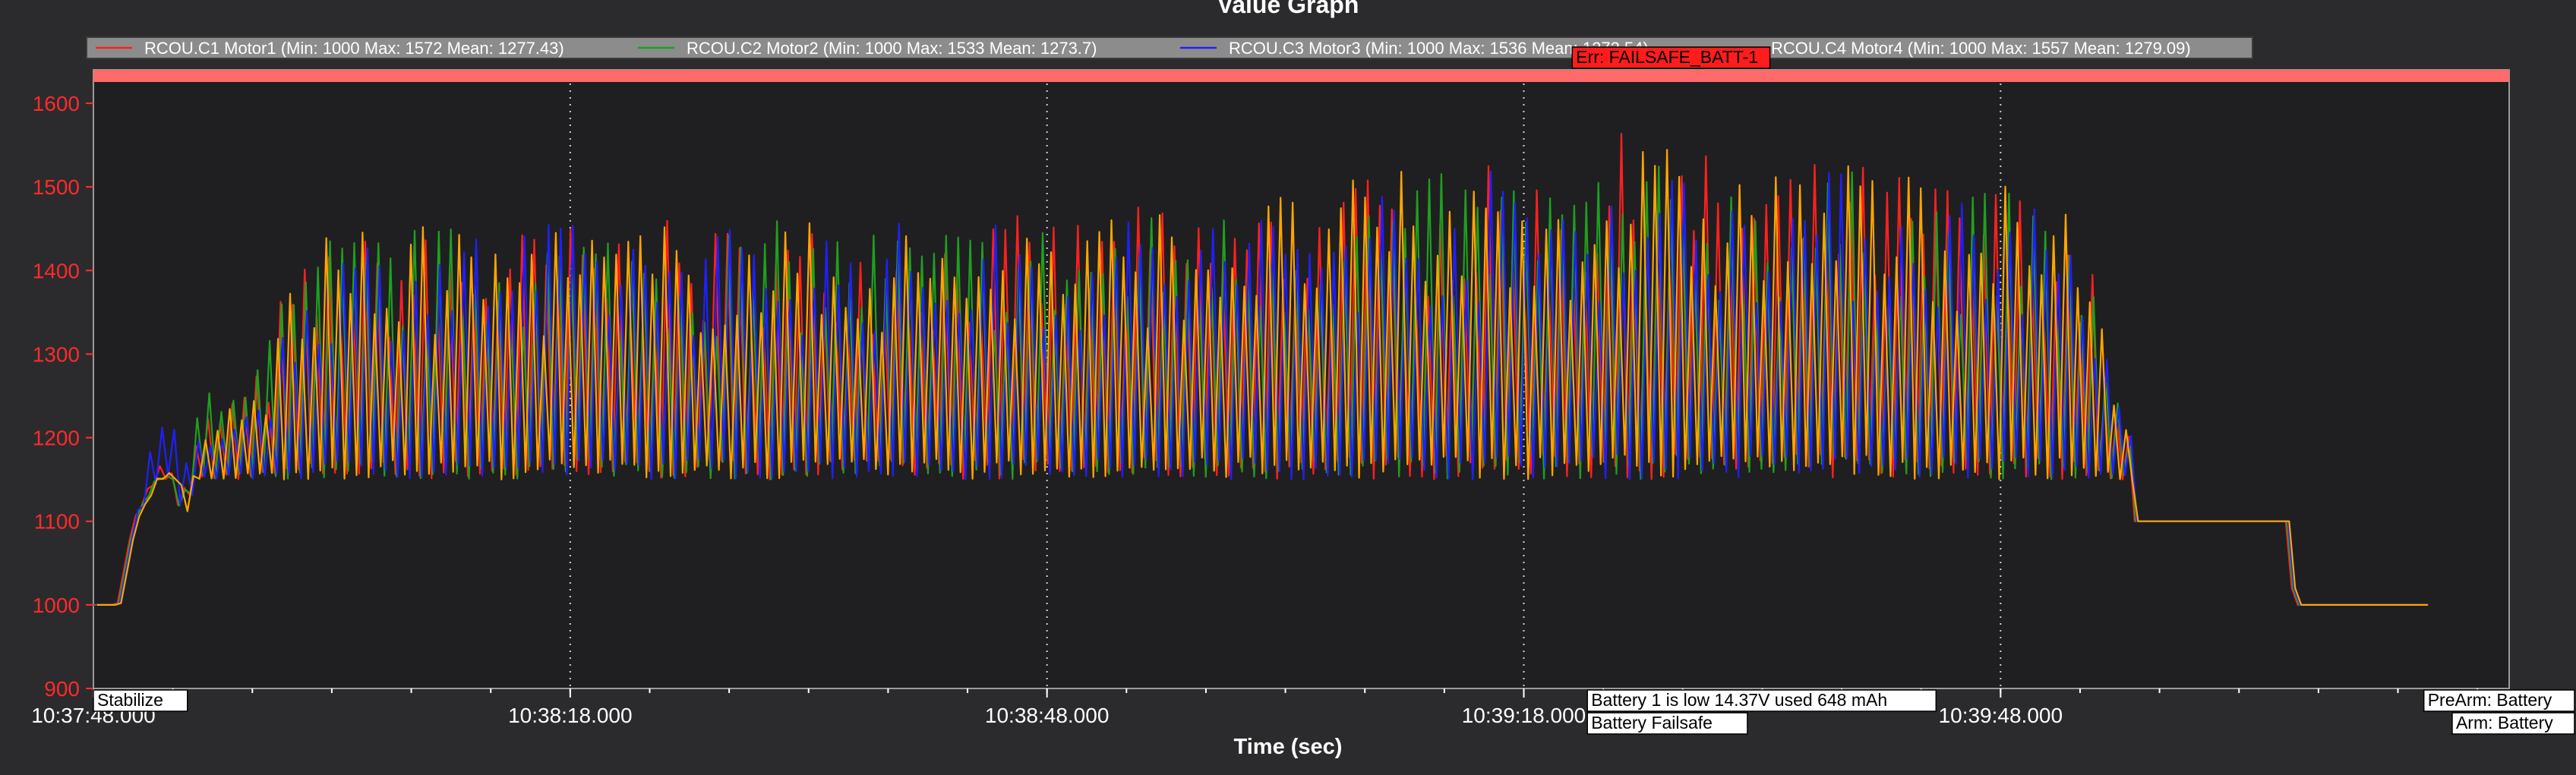  What do you see at coordinates (570, 715) in the screenshot?
I see `x-tick-label: 10:38:18.000` at bounding box center [570, 715].